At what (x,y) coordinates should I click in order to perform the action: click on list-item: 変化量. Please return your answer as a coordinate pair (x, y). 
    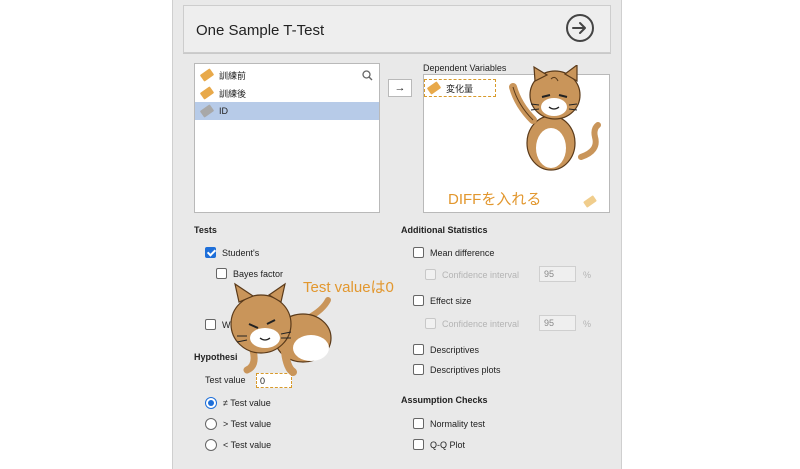
    Looking at the image, I should click on (460, 88).